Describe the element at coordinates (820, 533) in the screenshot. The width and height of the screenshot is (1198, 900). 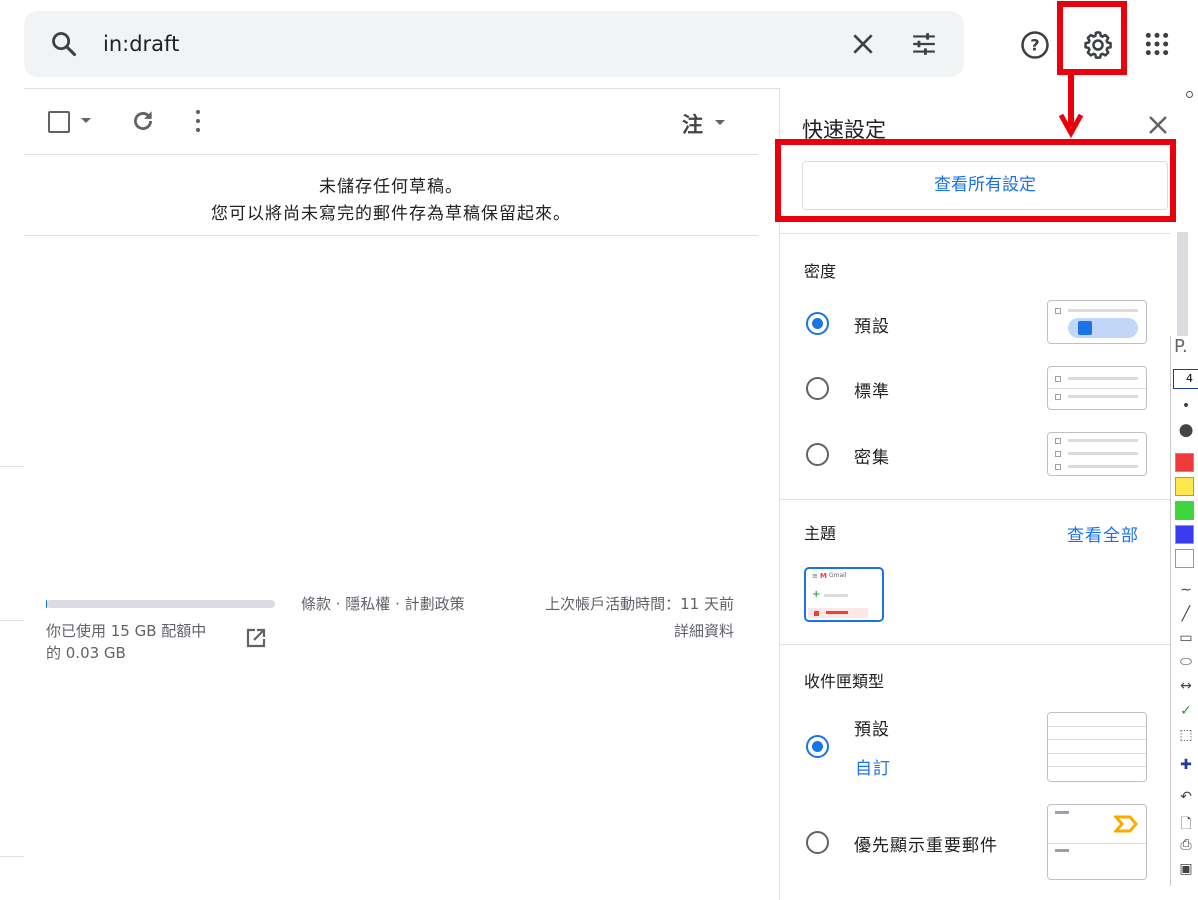
I see `theme-title: 主題` at that location.